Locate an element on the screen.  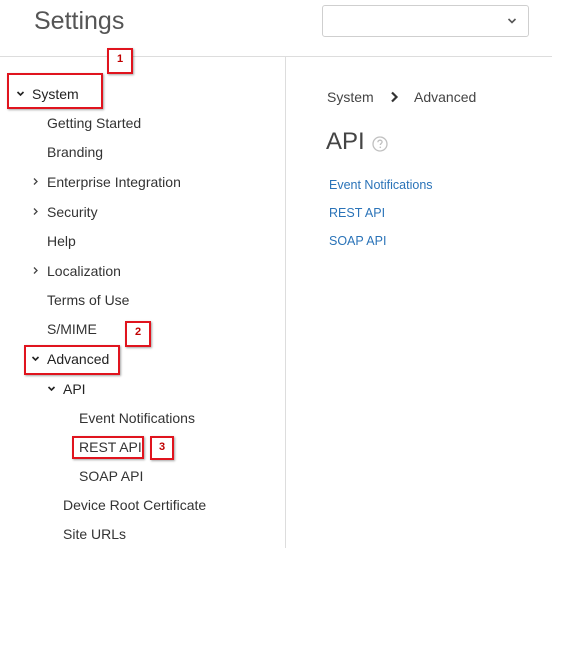
breadcrumb-item-system: System is located at coordinates (350, 97).